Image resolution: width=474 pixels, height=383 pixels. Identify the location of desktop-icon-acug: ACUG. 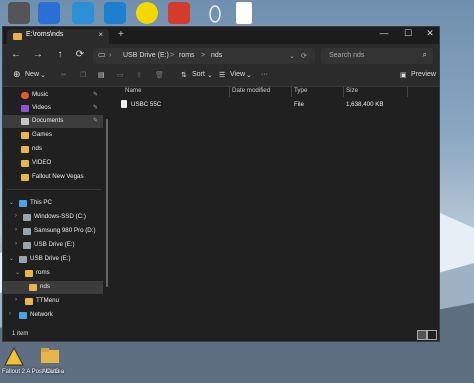
(50, 361).